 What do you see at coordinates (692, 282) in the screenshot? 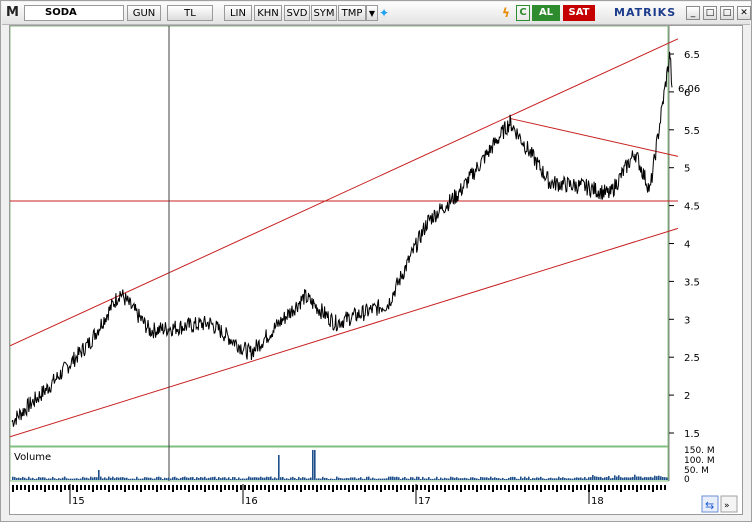
I see `y-tick-label: 3.5` at bounding box center [692, 282].